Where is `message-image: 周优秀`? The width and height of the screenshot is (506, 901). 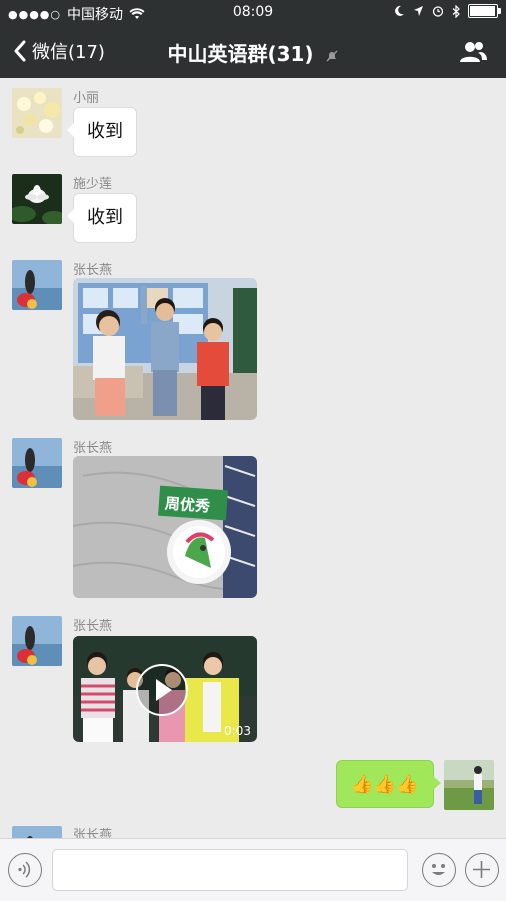 message-image: 周优秀 is located at coordinates (165, 527).